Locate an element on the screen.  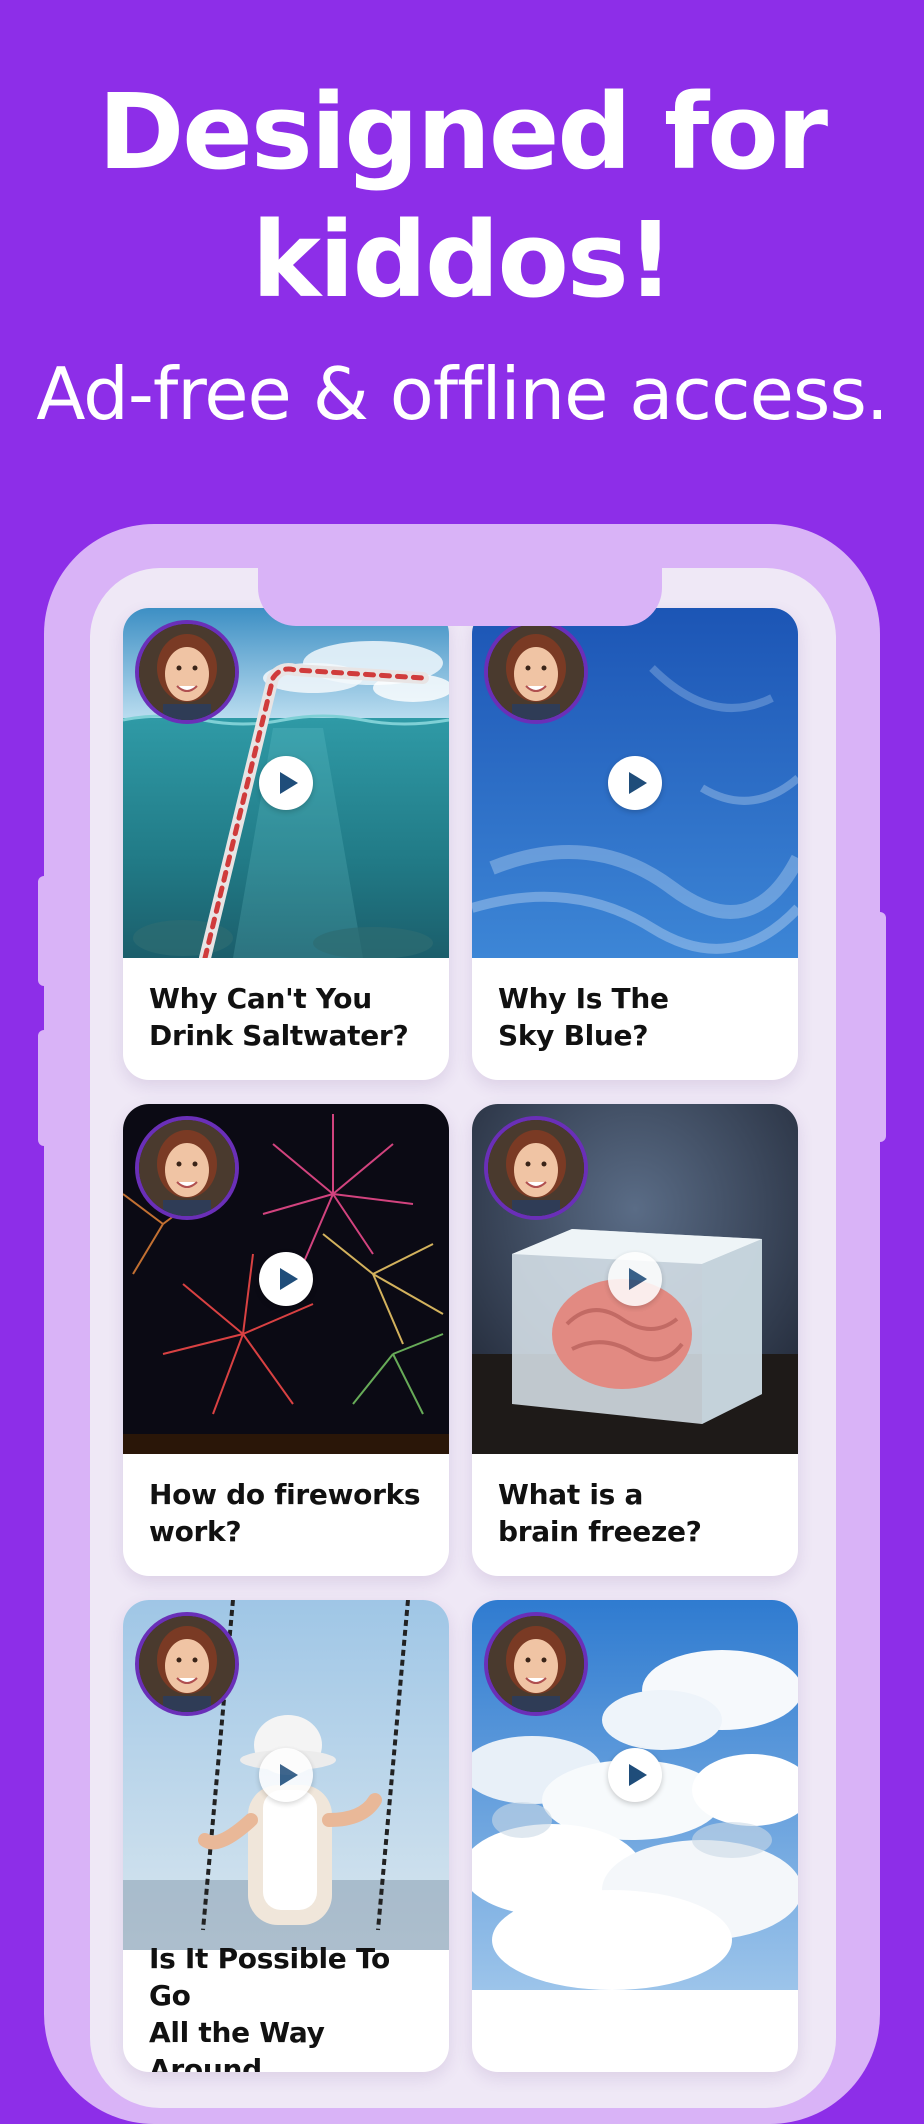
video-card: Is It Possible To Go All the Way Around is located at coordinates (286, 1836).